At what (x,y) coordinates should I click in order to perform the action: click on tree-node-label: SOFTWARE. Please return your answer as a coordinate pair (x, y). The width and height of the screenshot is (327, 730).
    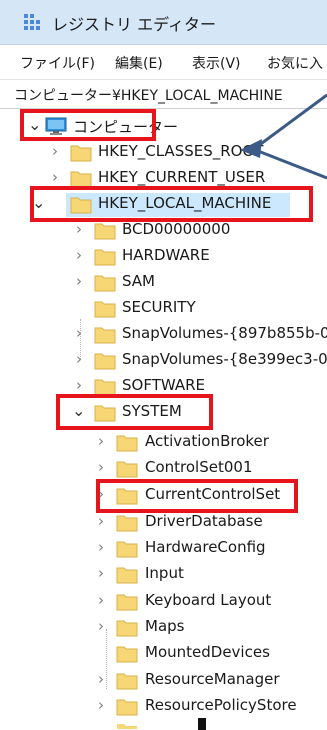
    Looking at the image, I should click on (164, 385).